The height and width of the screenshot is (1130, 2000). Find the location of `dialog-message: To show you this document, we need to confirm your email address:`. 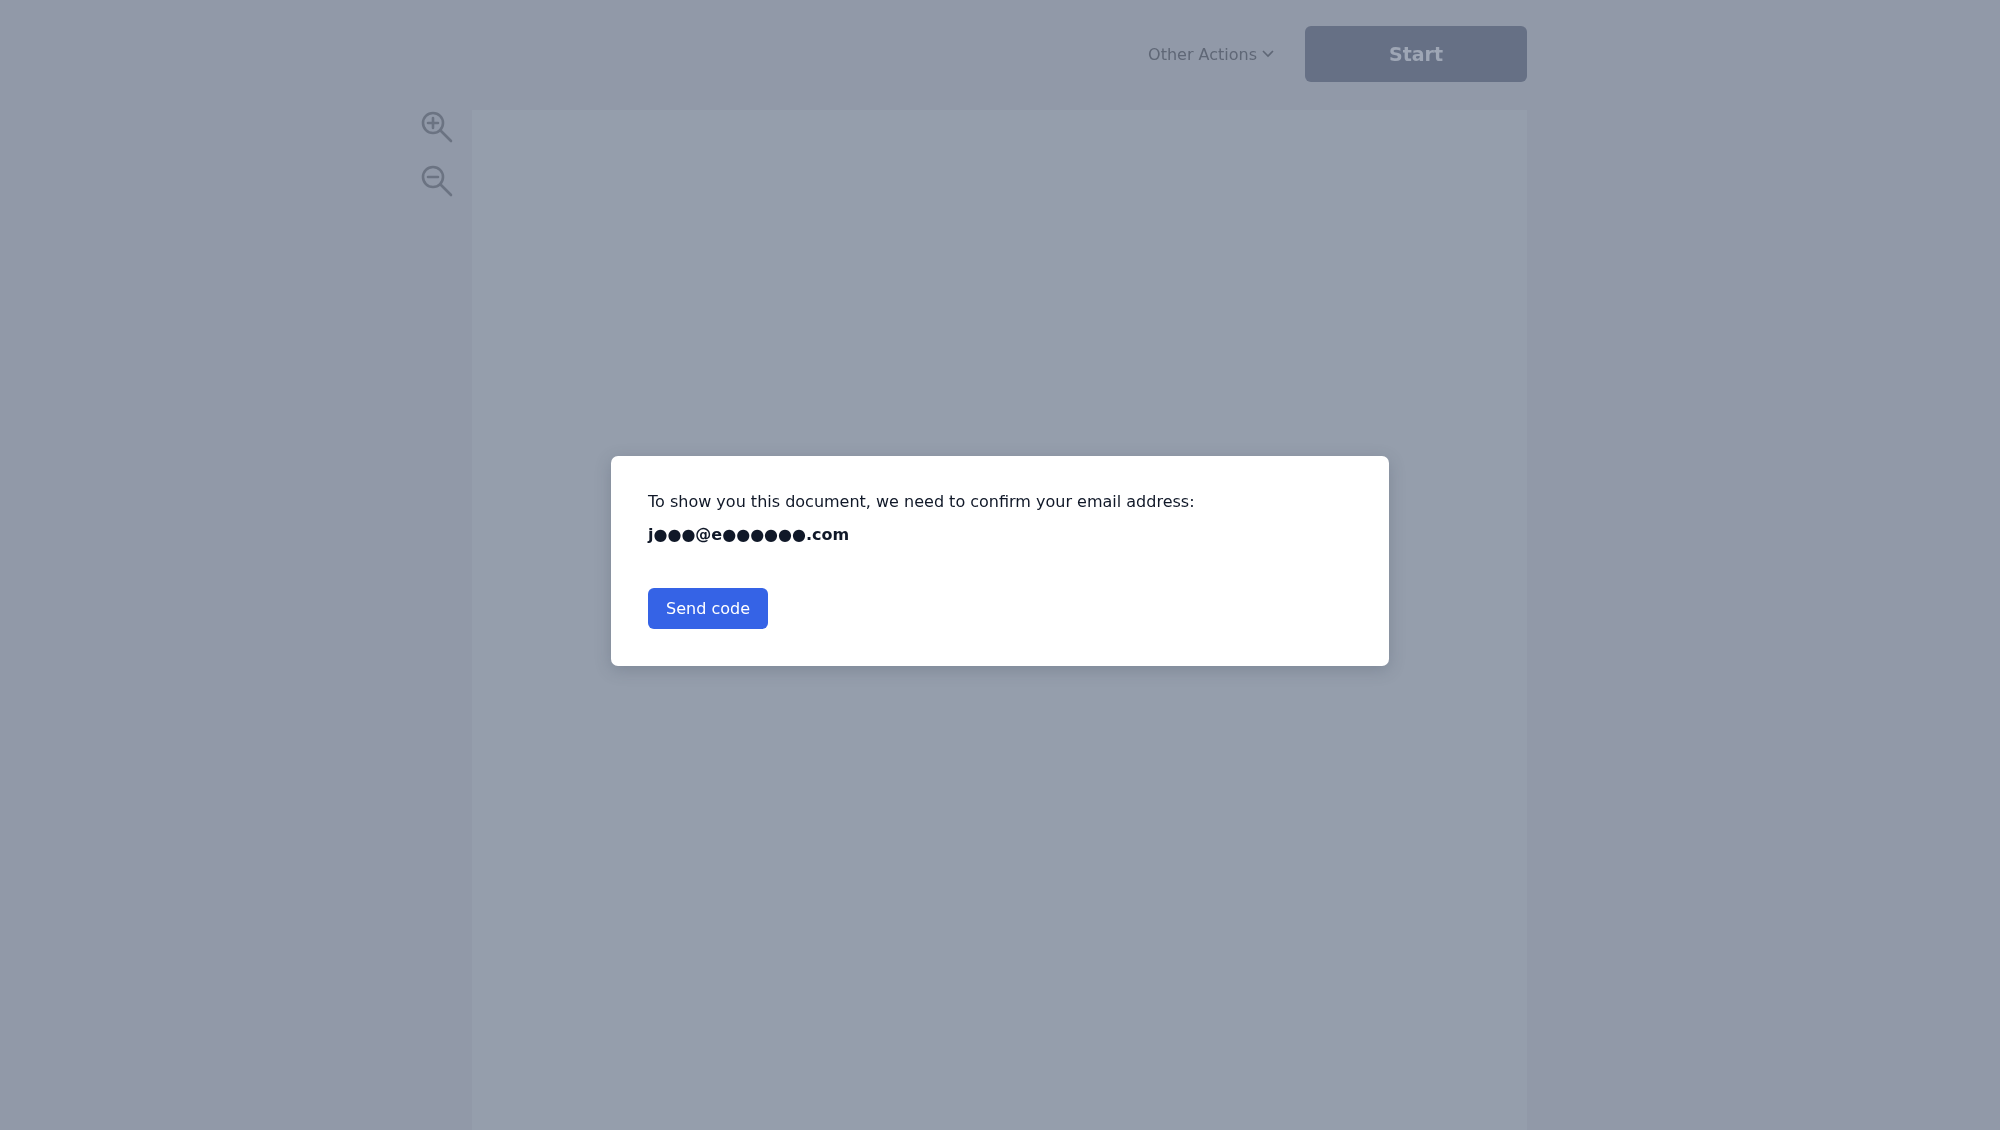

dialog-message: To show you this document, we need to confirm your email address: is located at coordinates (922, 501).